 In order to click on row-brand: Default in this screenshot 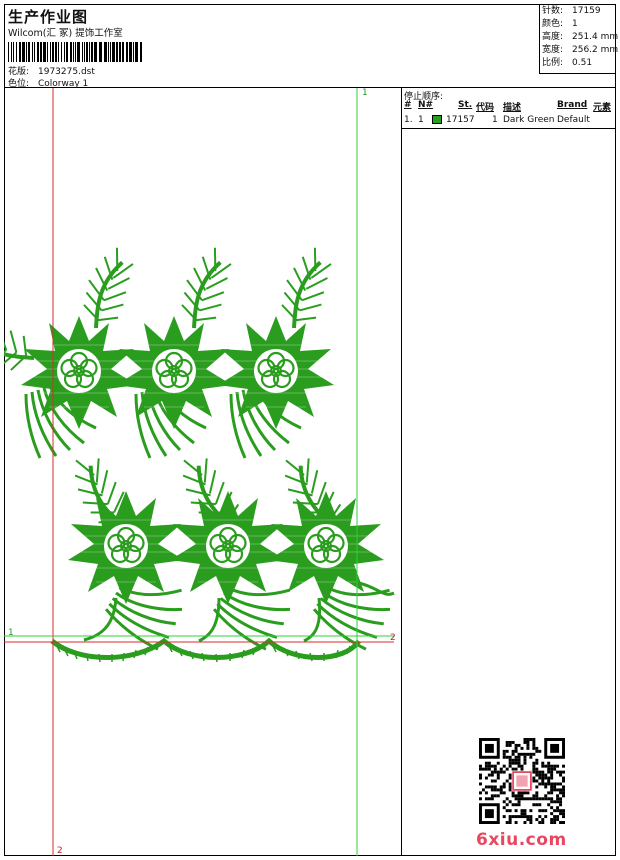, I will do `click(573, 120)`.